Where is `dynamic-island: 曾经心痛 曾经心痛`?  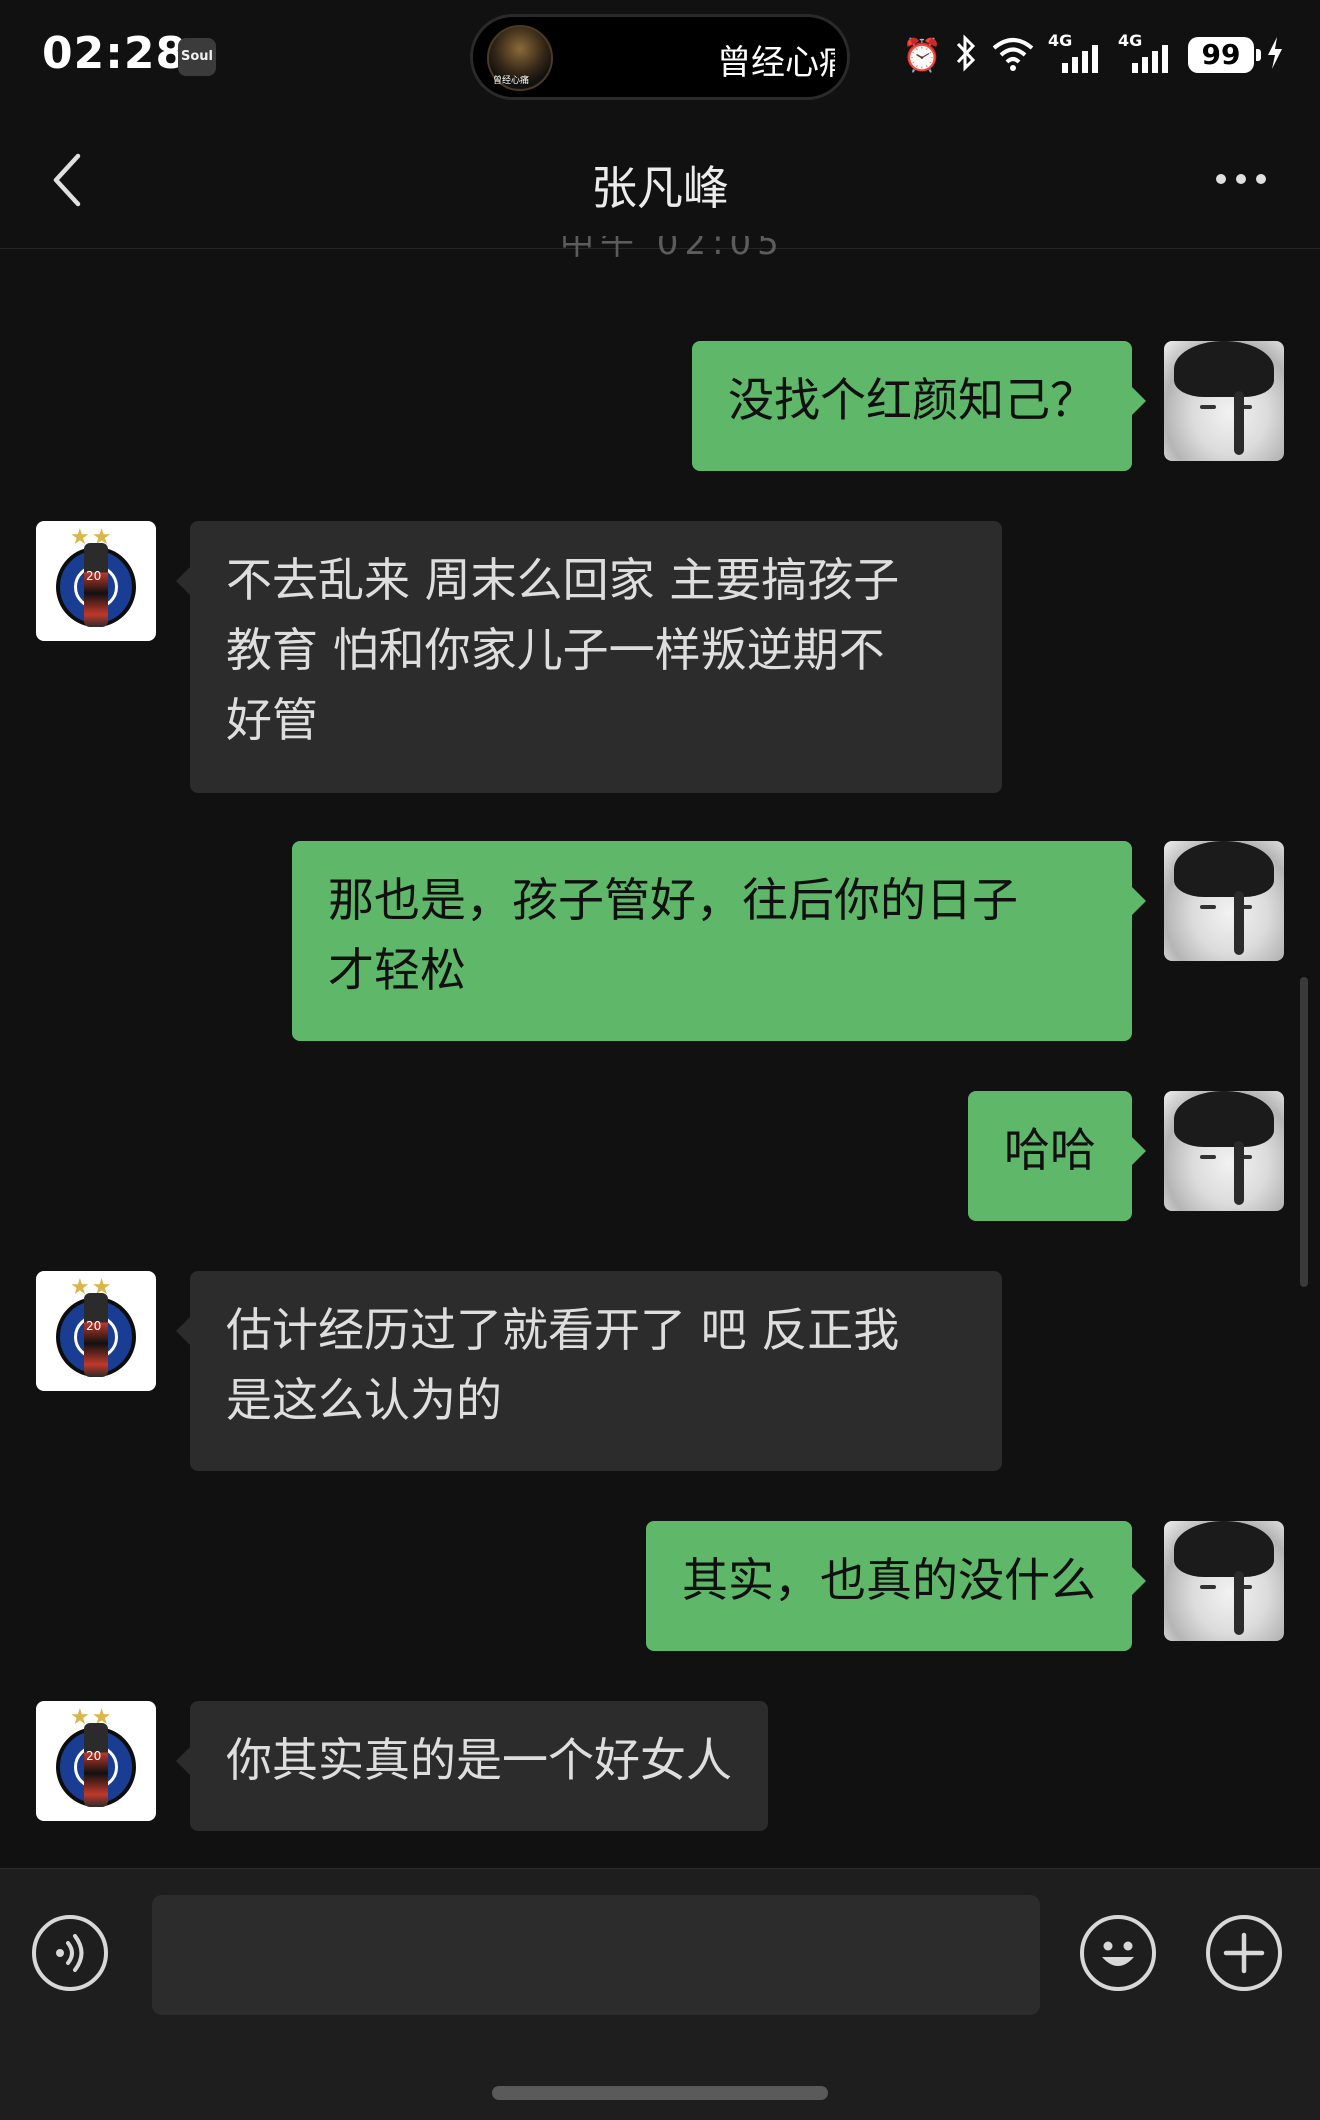 dynamic-island: 曾经心痛 曾经心痛 is located at coordinates (660, 57).